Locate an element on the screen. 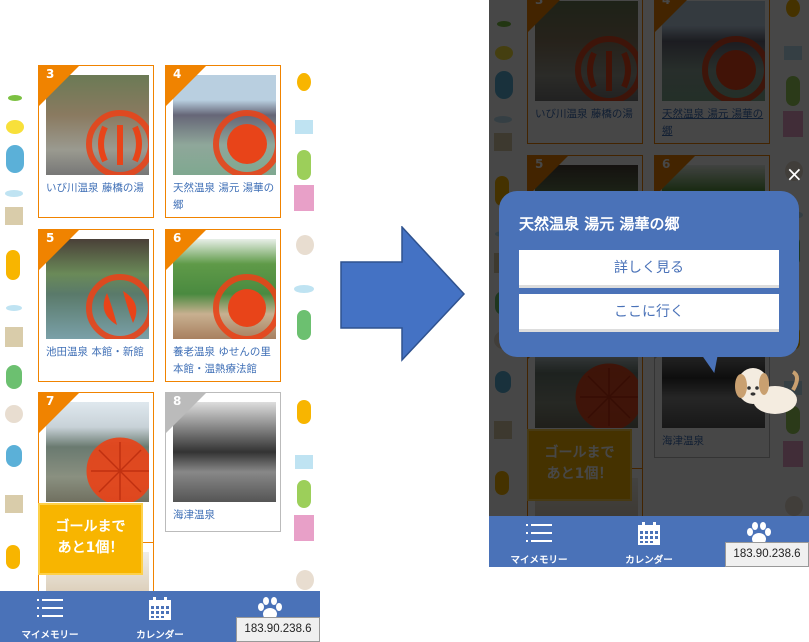  onsen-popup: 天然温泉 湯元 湯華の郷 詳しく見る ここに行く is located at coordinates (649, 274).